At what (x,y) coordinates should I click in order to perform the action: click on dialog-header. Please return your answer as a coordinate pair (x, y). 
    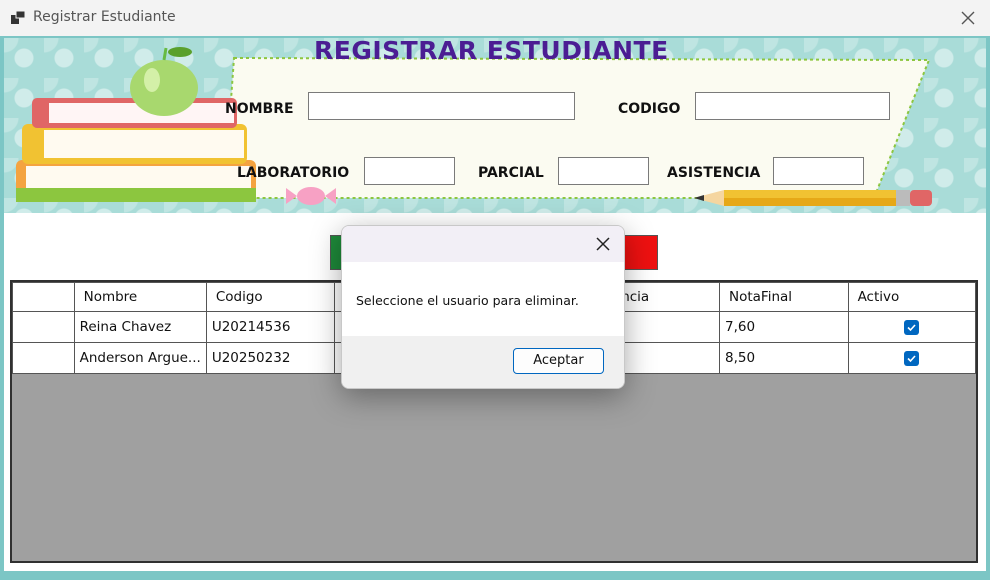
    Looking at the image, I should click on (483, 244).